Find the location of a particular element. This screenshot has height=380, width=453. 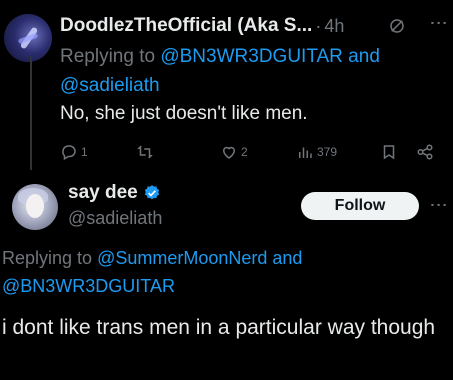

retweet-button is located at coordinates (146, 152).